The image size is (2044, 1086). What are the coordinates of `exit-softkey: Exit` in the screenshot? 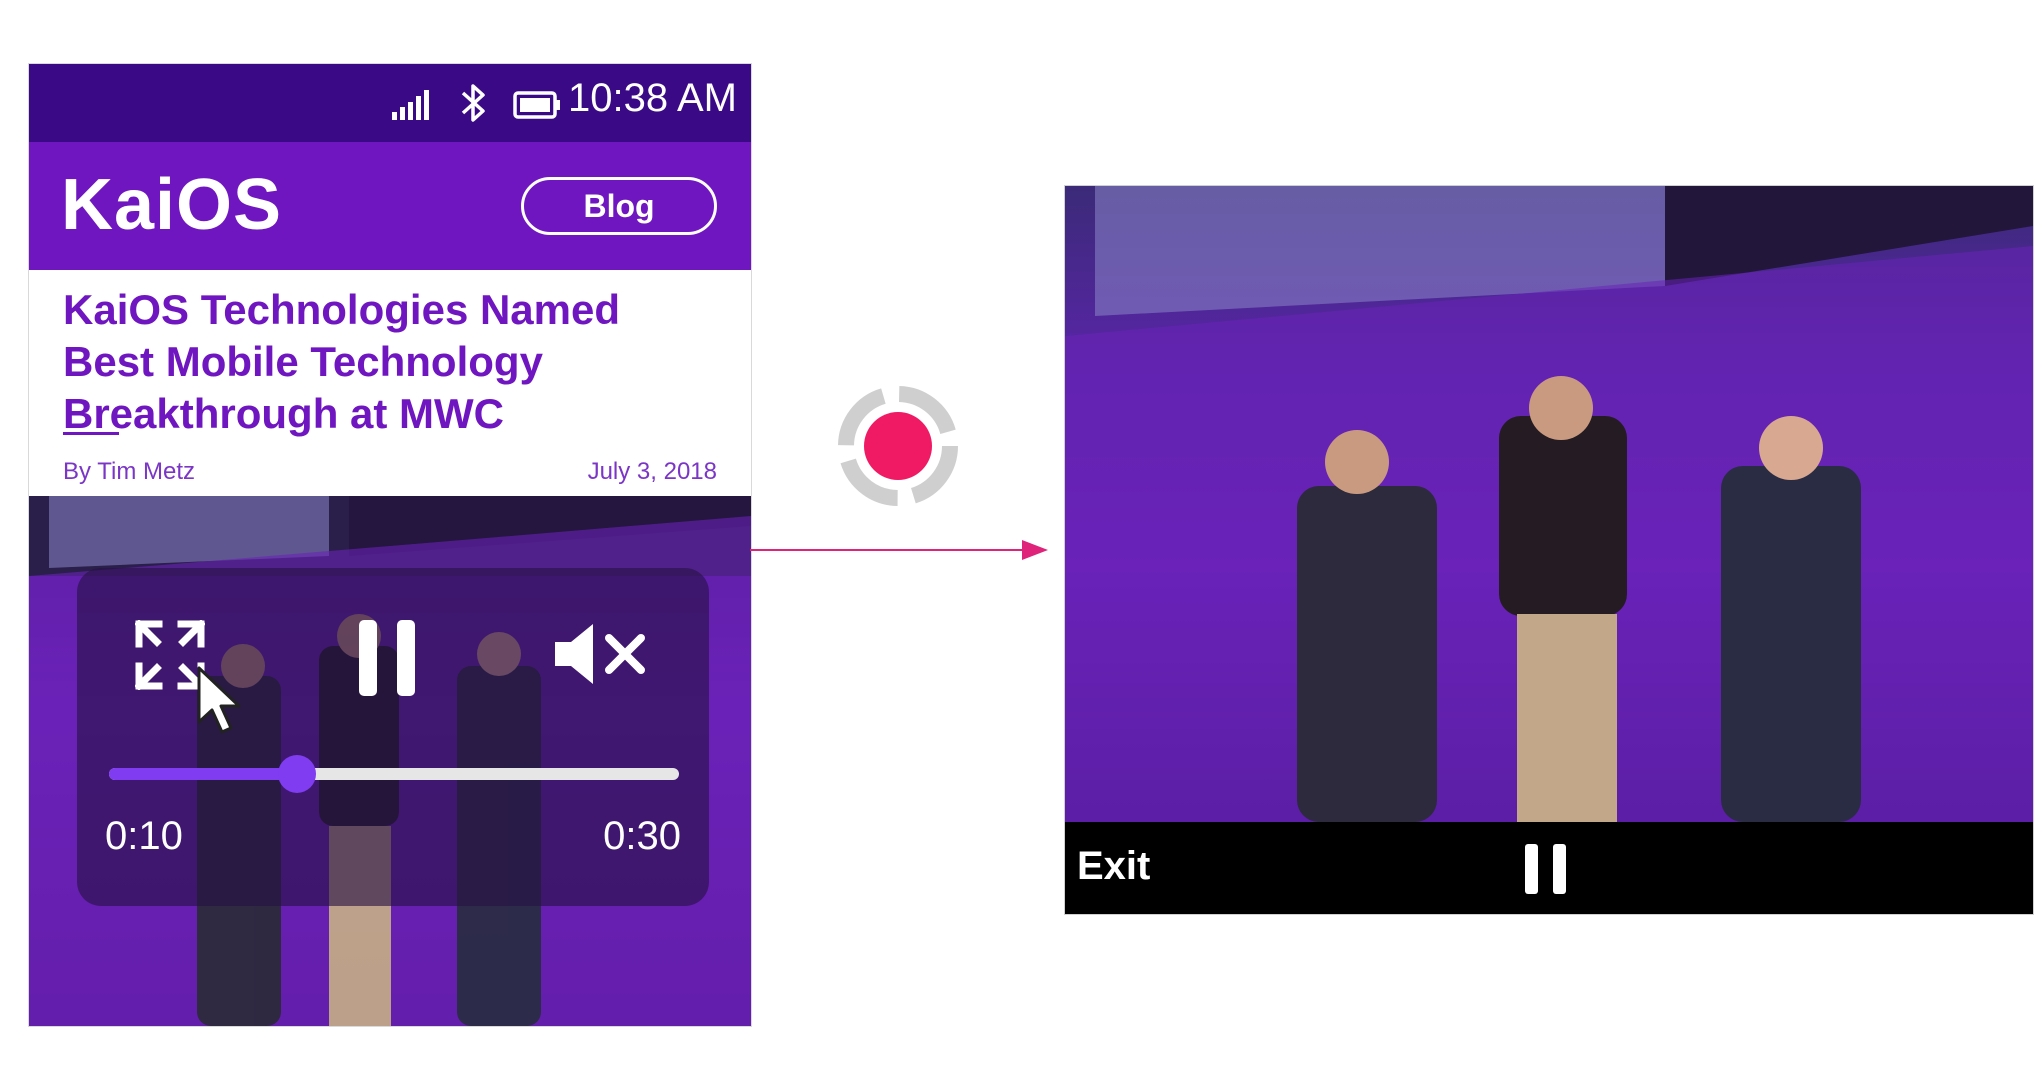 It's located at (1113, 866).